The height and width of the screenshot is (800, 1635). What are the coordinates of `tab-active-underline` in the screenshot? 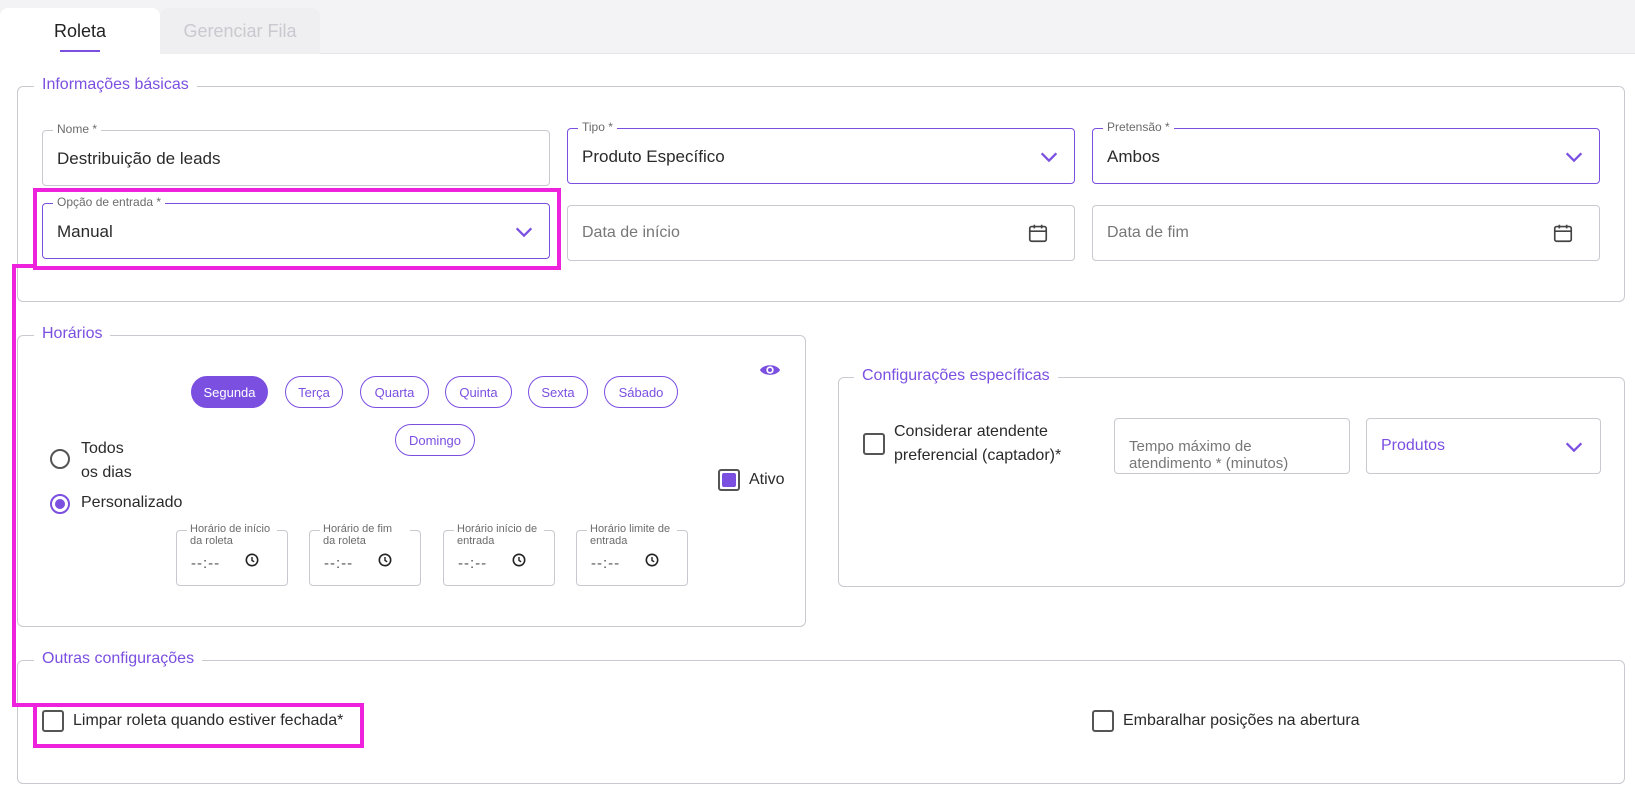 It's located at (80, 51).